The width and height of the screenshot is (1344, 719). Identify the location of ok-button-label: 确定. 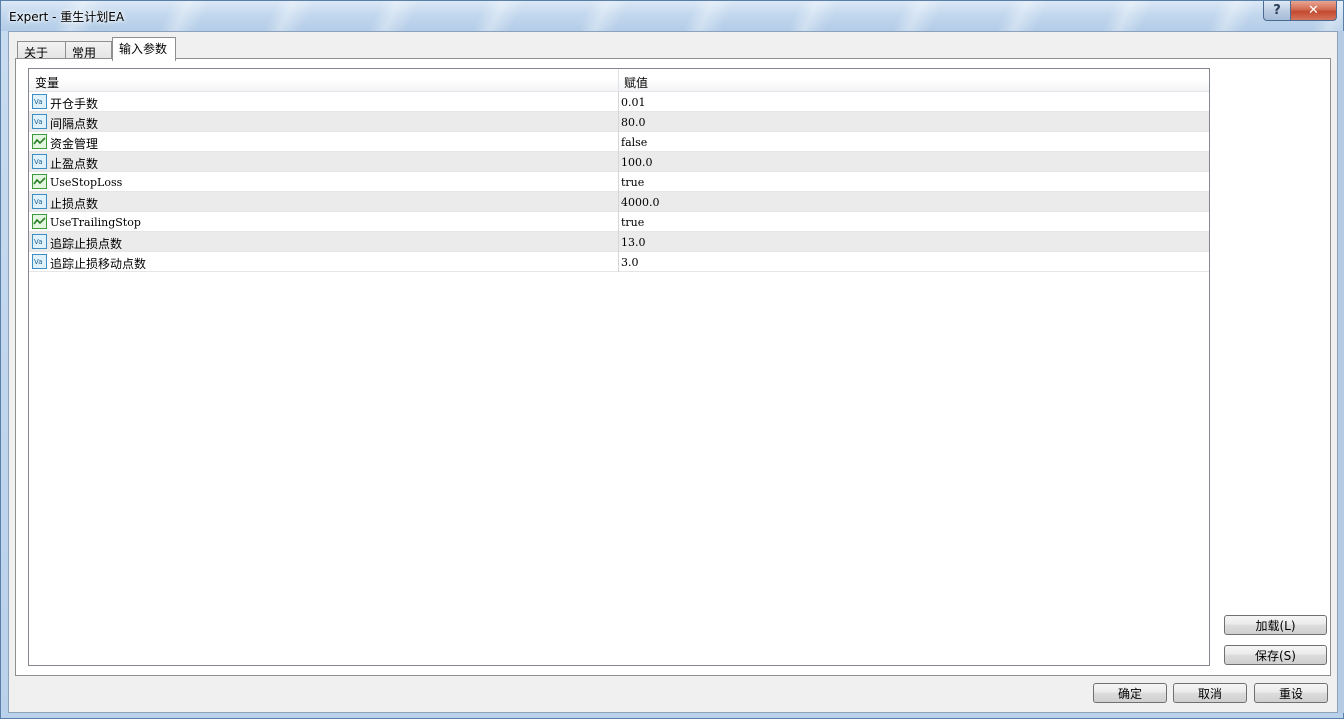
(1129, 693).